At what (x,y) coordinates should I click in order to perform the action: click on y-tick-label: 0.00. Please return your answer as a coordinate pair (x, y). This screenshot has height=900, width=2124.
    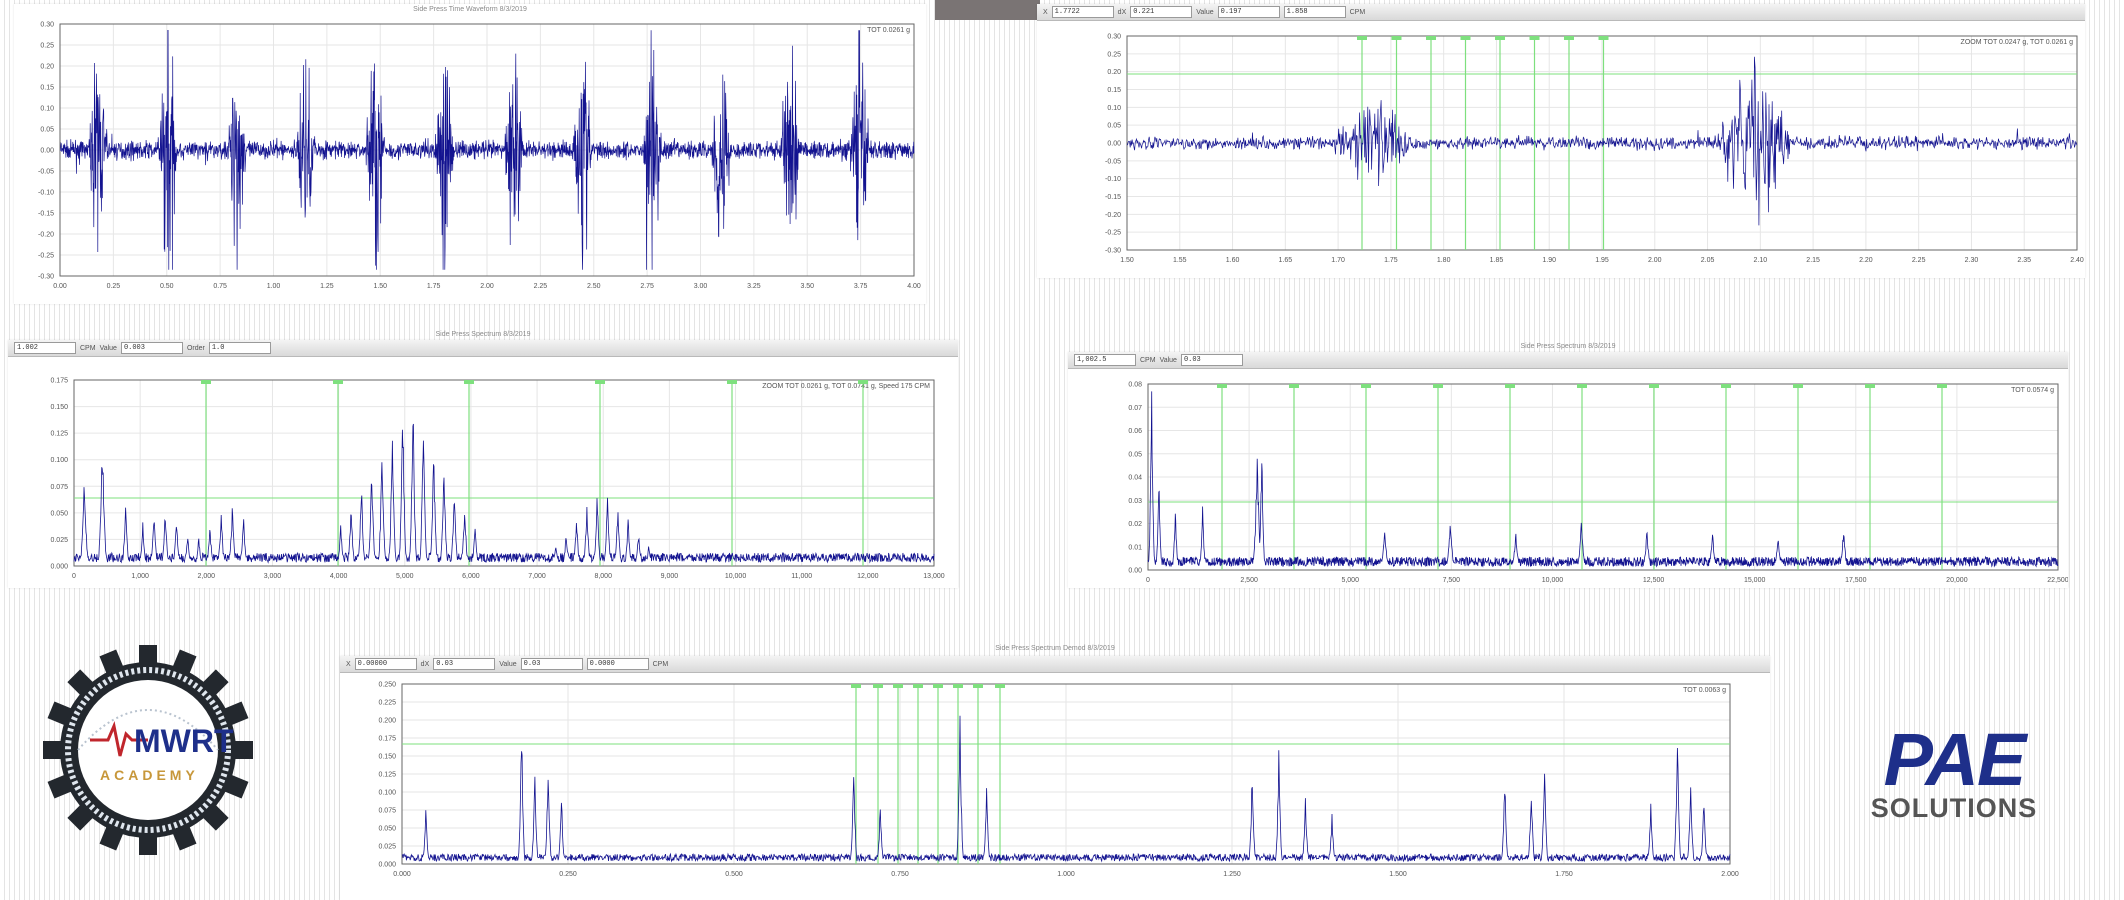
    Looking at the image, I should click on (47, 151).